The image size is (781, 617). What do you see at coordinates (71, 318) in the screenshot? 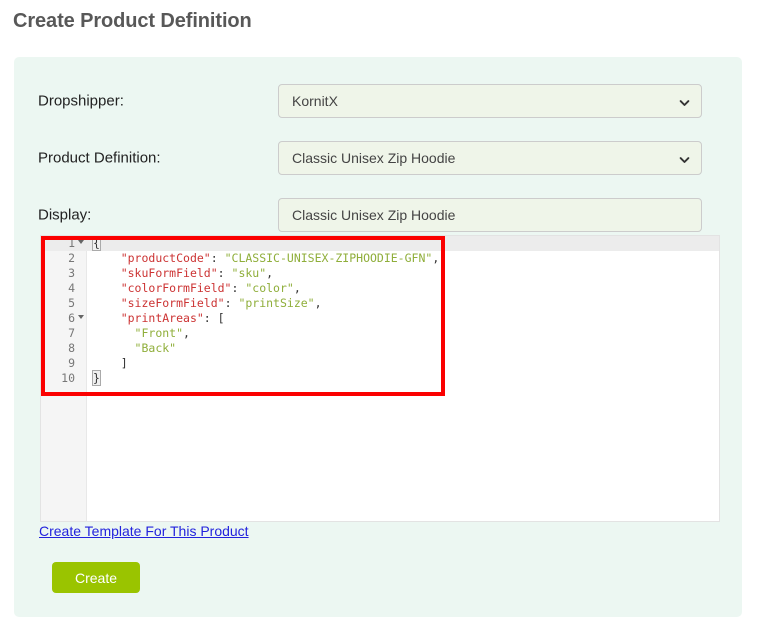
I see `line-number: 6` at bounding box center [71, 318].